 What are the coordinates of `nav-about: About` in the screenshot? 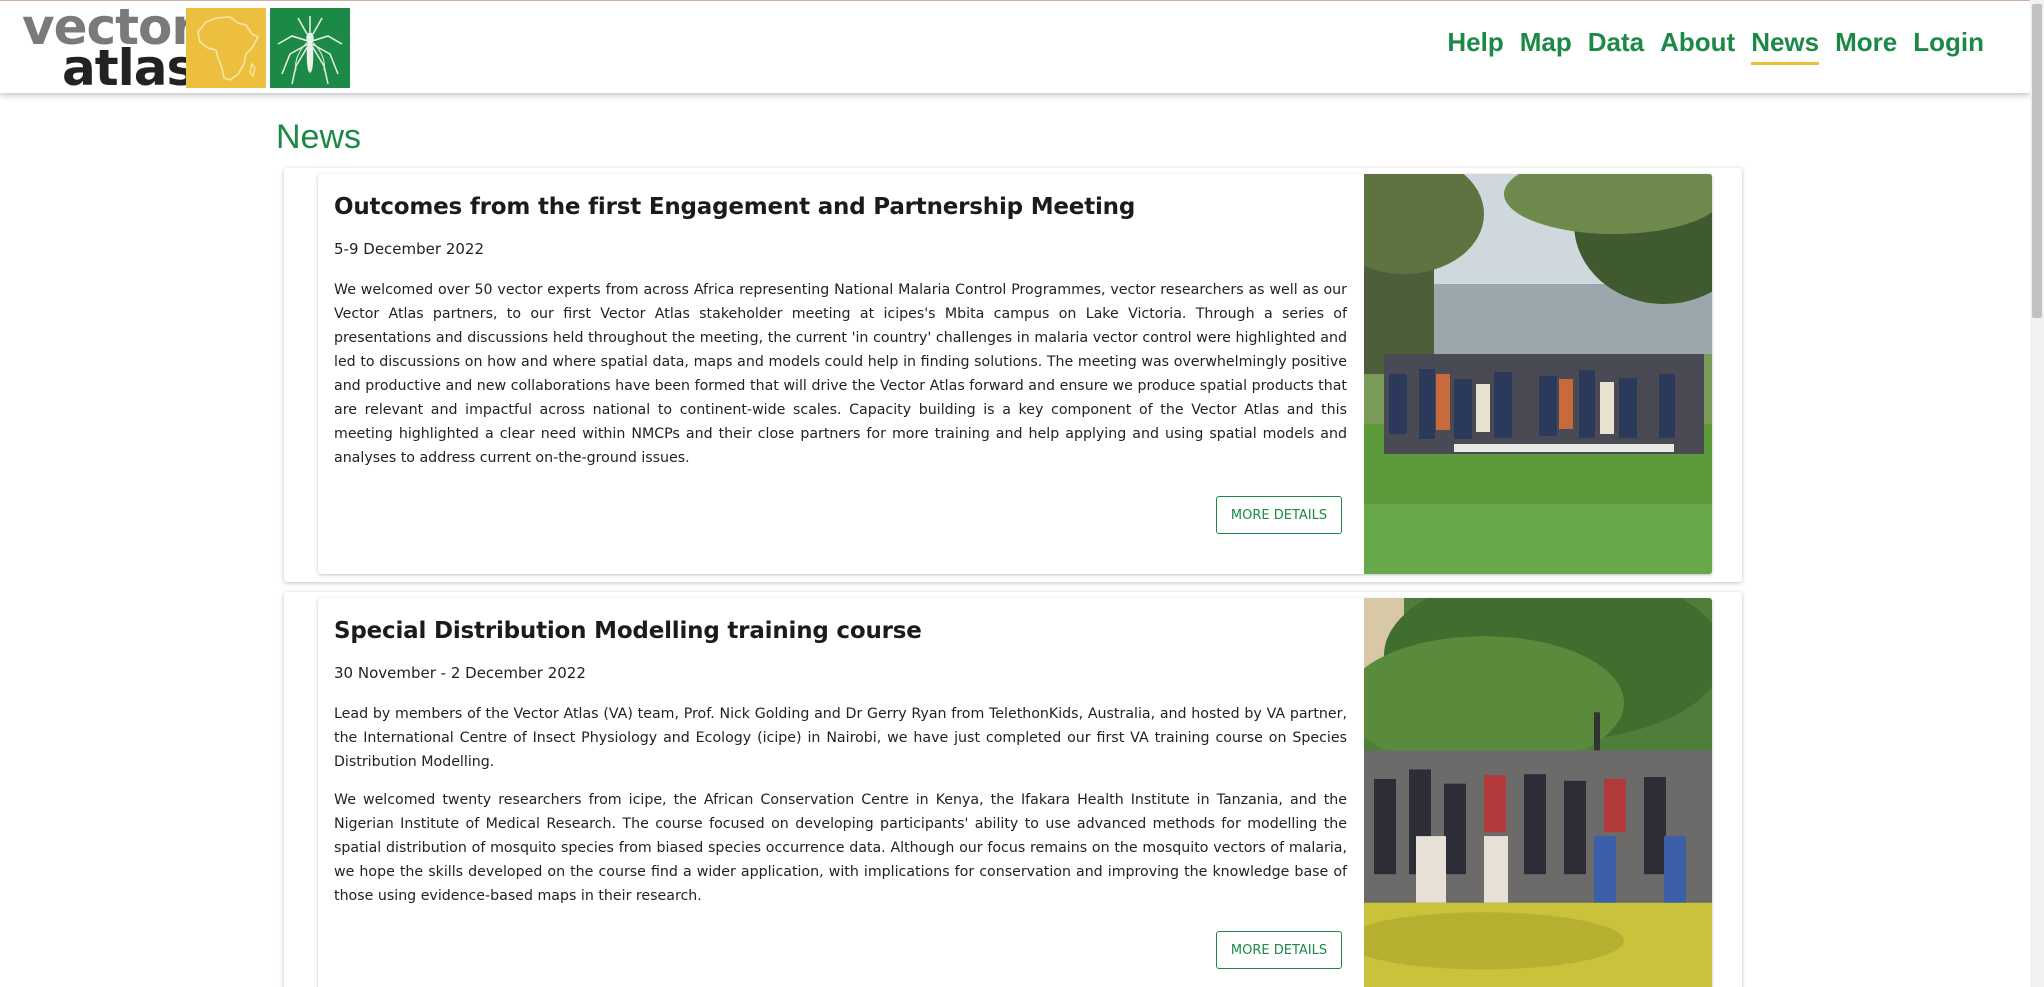 It's located at (1697, 46).